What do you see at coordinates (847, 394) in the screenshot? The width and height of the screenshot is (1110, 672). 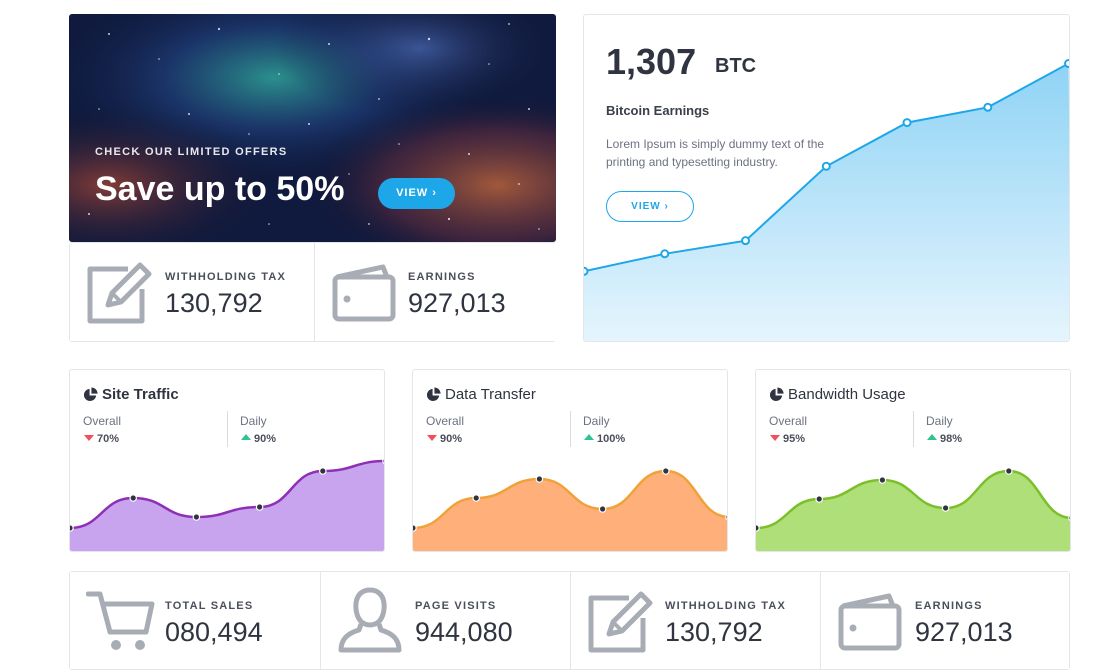 I see `card-title: Bandwidth Usage` at bounding box center [847, 394].